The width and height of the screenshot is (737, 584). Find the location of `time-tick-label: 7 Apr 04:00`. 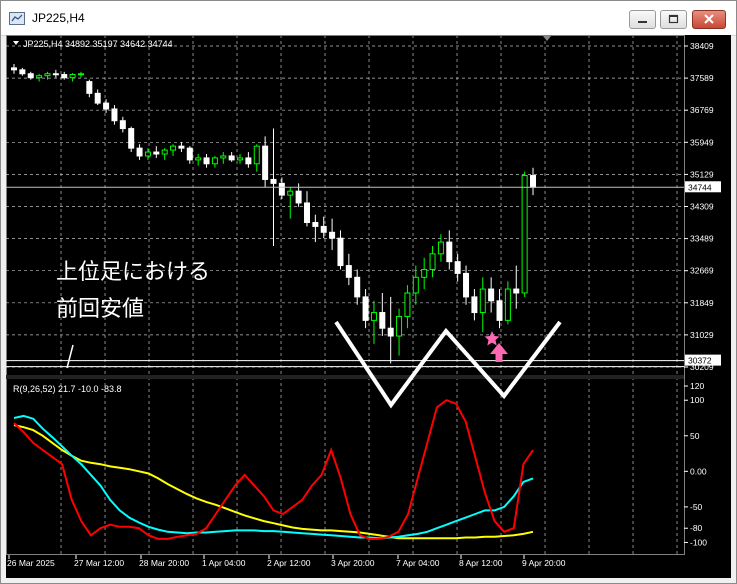

time-tick-label: 7 Apr 04:00 is located at coordinates (418, 563).